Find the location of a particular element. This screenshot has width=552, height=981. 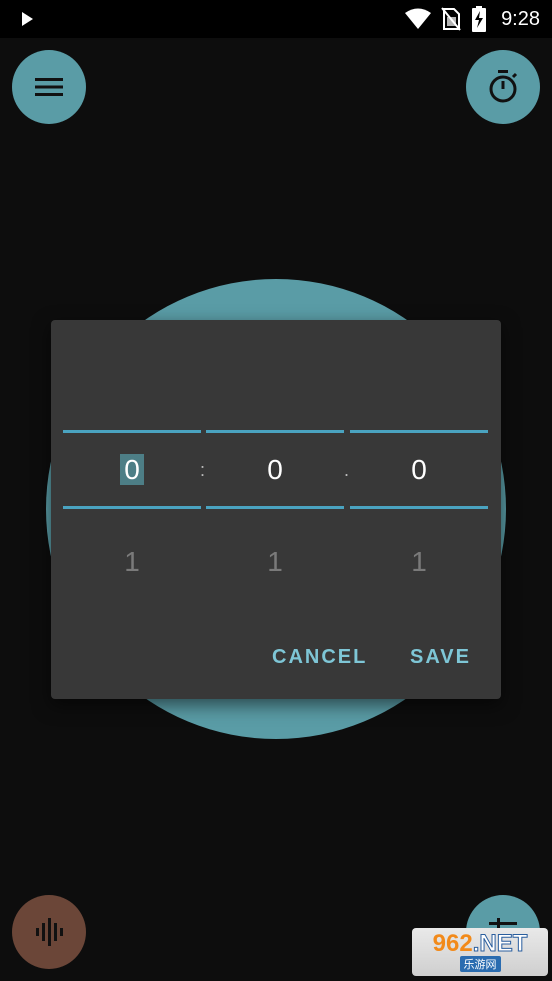

timer-button is located at coordinates (503, 87).